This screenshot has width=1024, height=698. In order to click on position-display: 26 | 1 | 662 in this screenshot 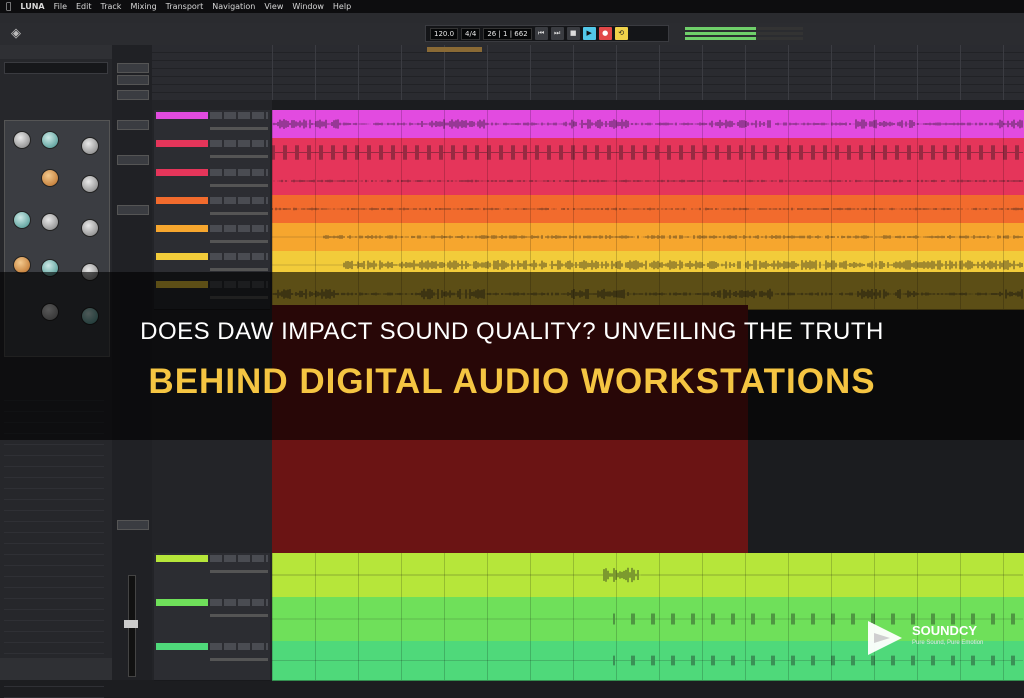, I will do `click(507, 33)`.